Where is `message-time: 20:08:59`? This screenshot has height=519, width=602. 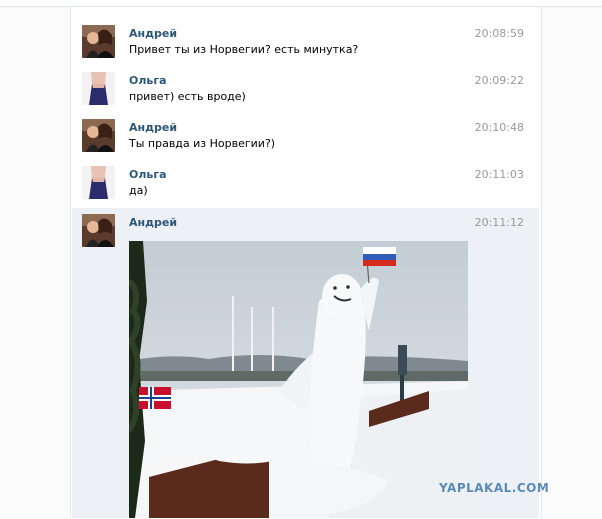
message-time: 20:08:59 is located at coordinates (499, 33).